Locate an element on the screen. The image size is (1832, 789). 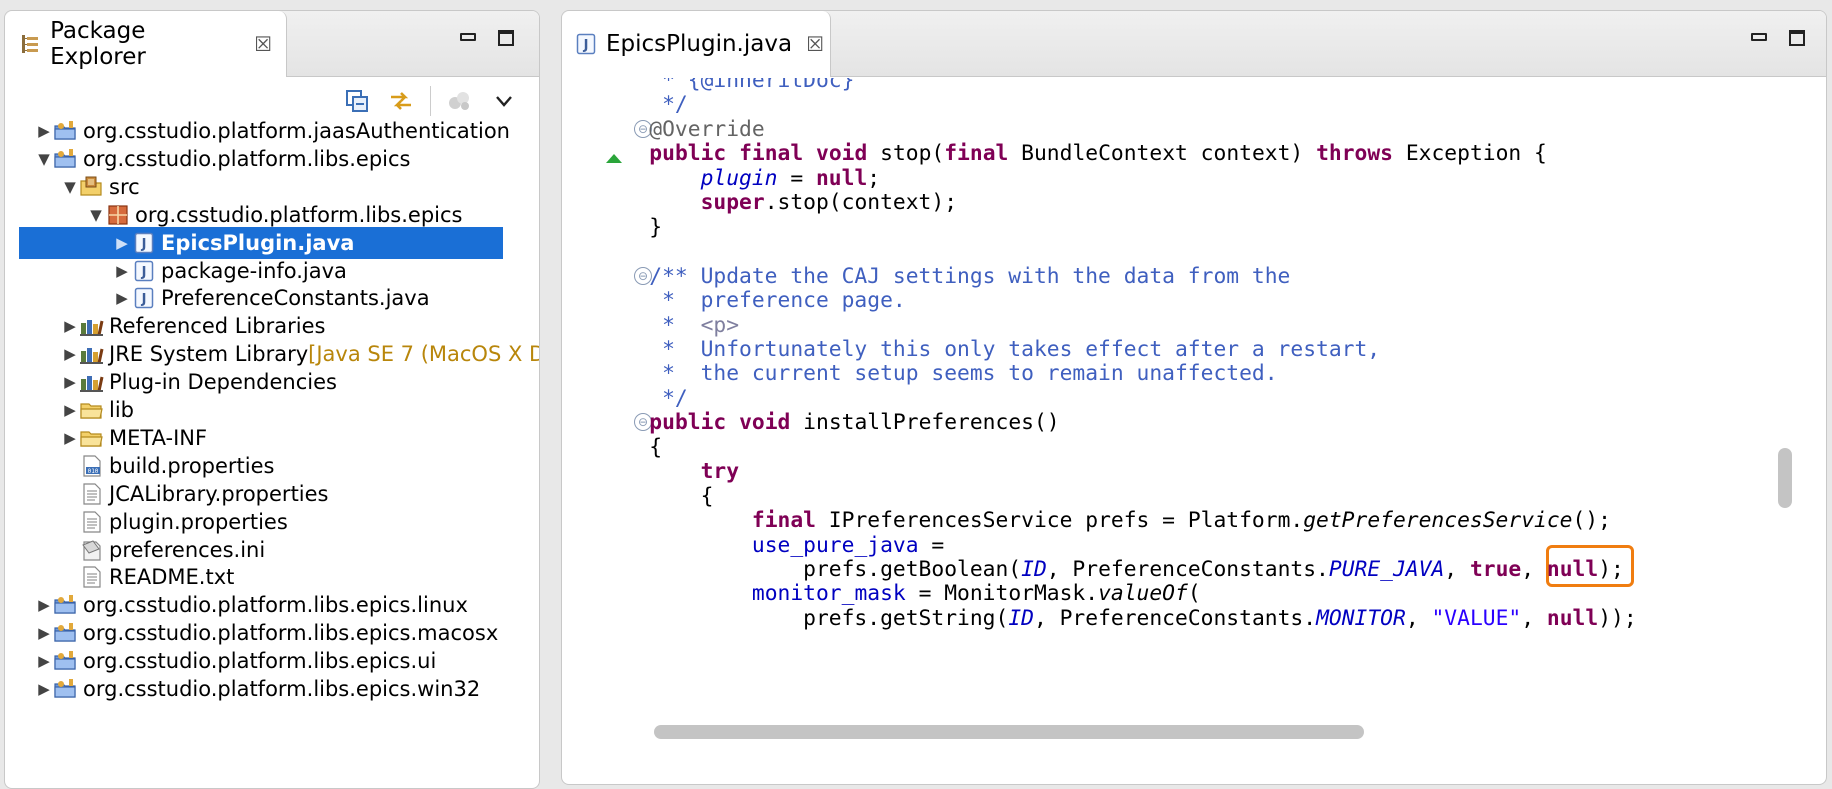
tree-item-label: JRE System Library is located at coordinates (209, 354).